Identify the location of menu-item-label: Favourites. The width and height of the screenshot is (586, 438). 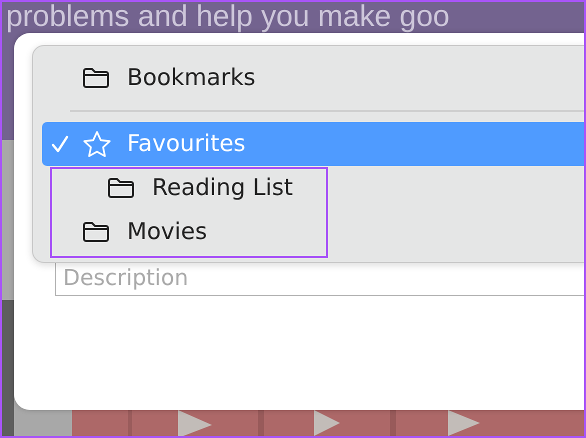
(186, 144).